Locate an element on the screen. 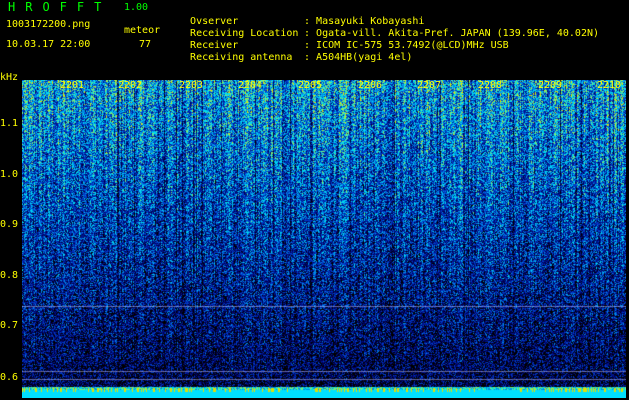 This screenshot has height=400, width=629. x-tick-label: 2209 is located at coordinates (550, 85).